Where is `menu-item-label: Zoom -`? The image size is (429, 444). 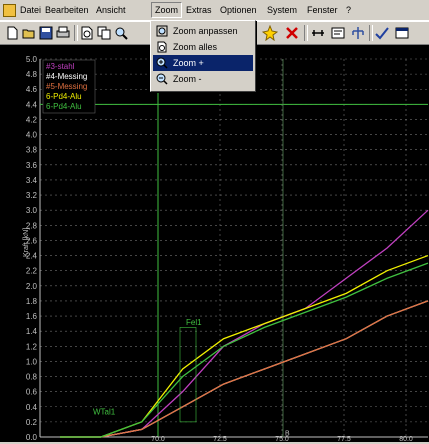 menu-item-label: Zoom - is located at coordinates (187, 79).